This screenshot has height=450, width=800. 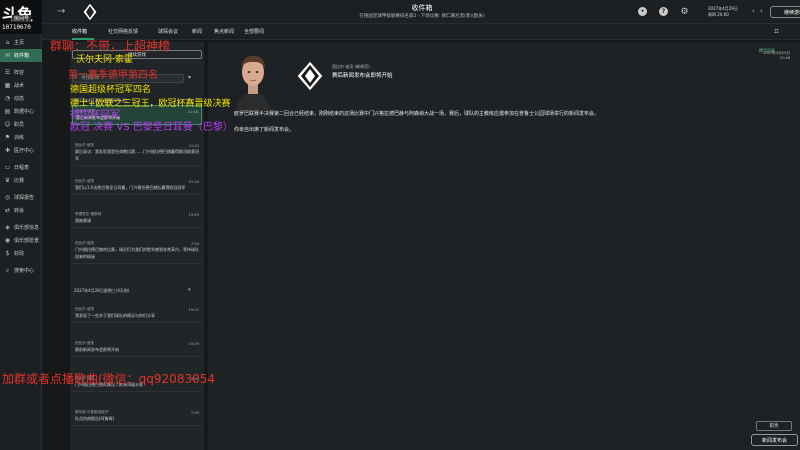 What do you see at coordinates (189, 77) in the screenshot?
I see `filter-icon: ▾` at bounding box center [189, 77].